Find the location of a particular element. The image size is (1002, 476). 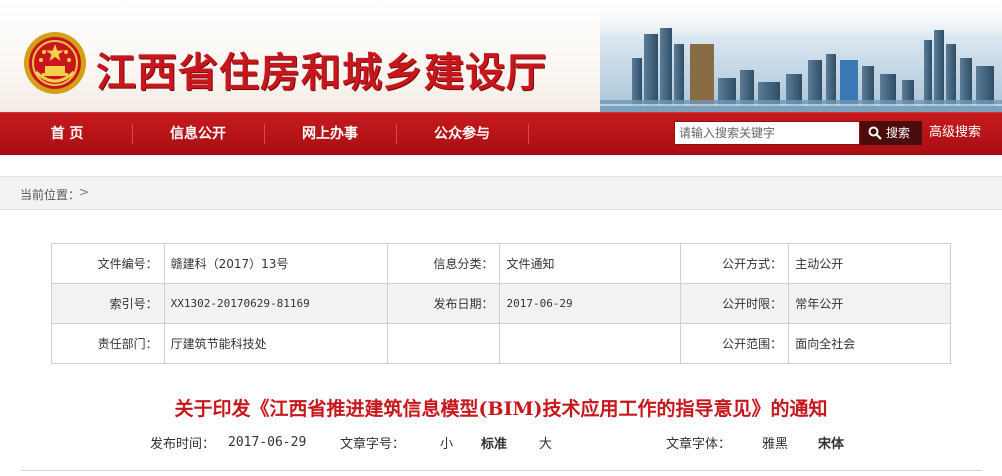

search-button: 搜索 is located at coordinates (891, 133).